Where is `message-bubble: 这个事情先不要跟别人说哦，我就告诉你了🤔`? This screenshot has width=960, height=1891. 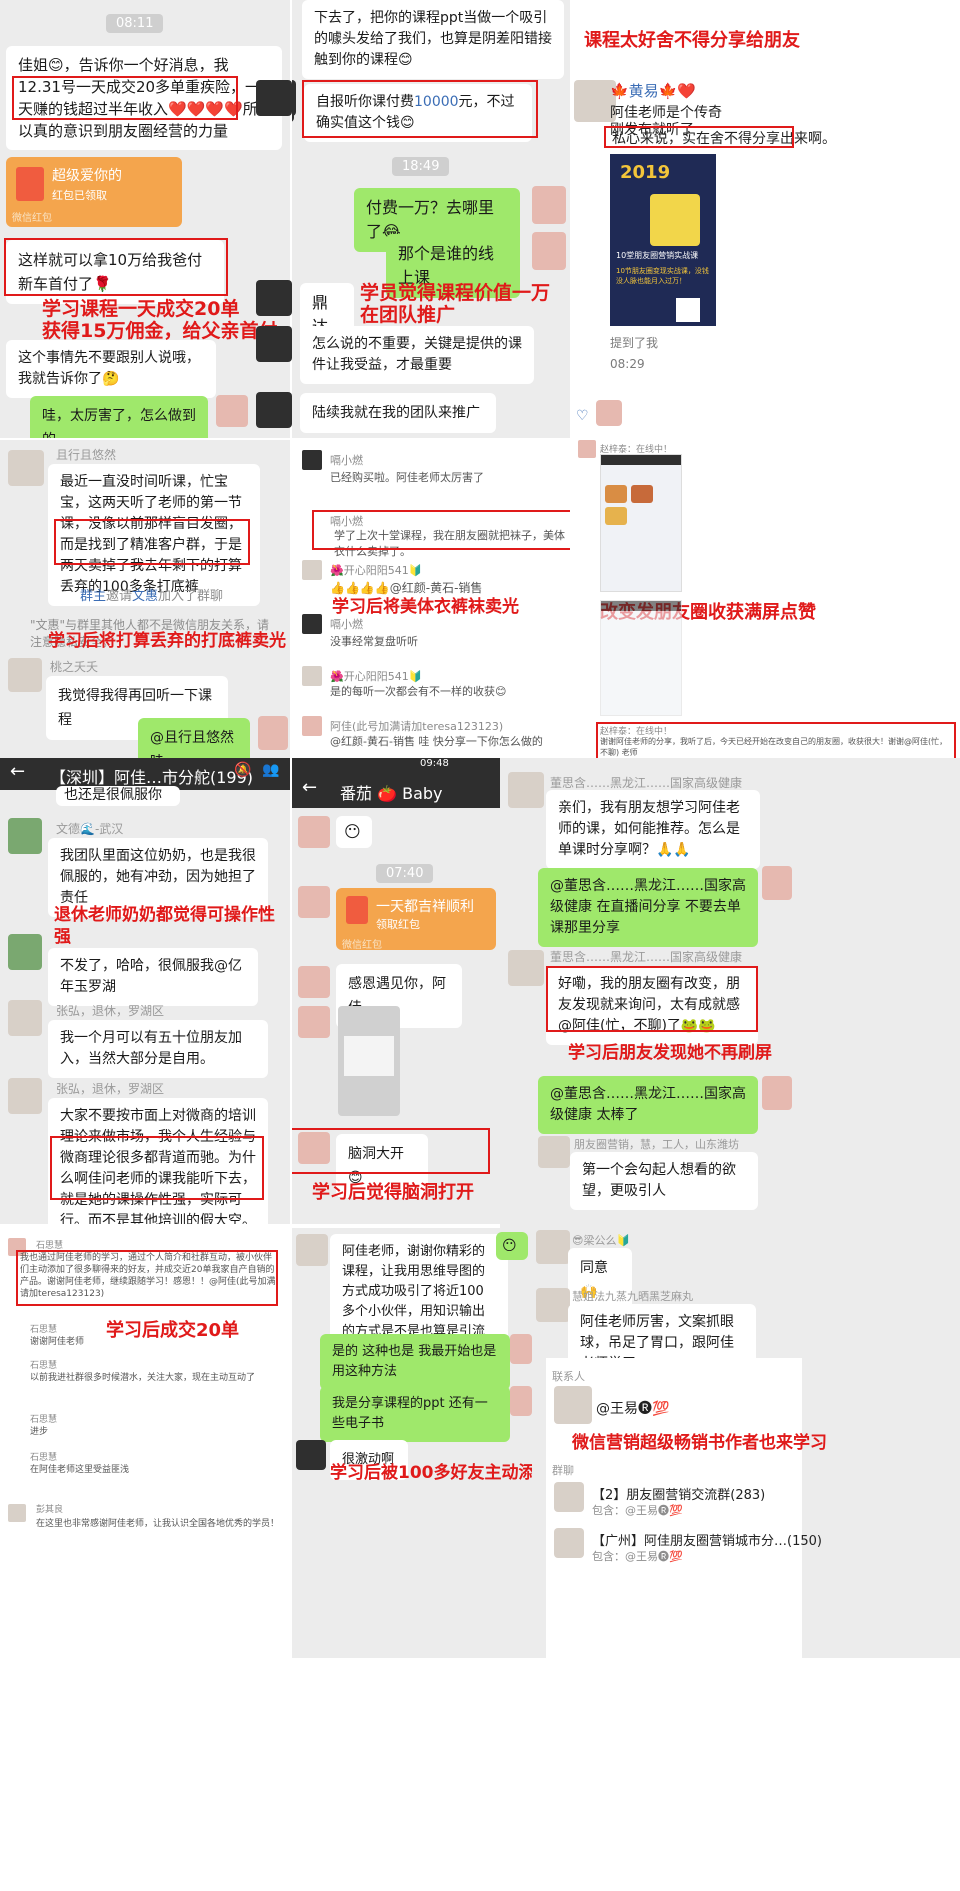 message-bubble: 这个事情先不要跟别人说哦，我就告诉你了🤔 is located at coordinates (111, 369).